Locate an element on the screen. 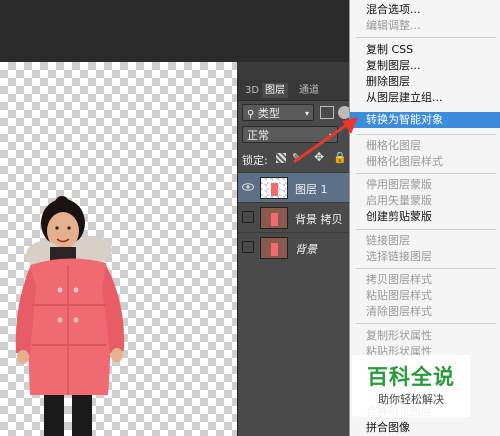 This screenshot has height=436, width=500. tab-3d: 3D is located at coordinates (252, 90).